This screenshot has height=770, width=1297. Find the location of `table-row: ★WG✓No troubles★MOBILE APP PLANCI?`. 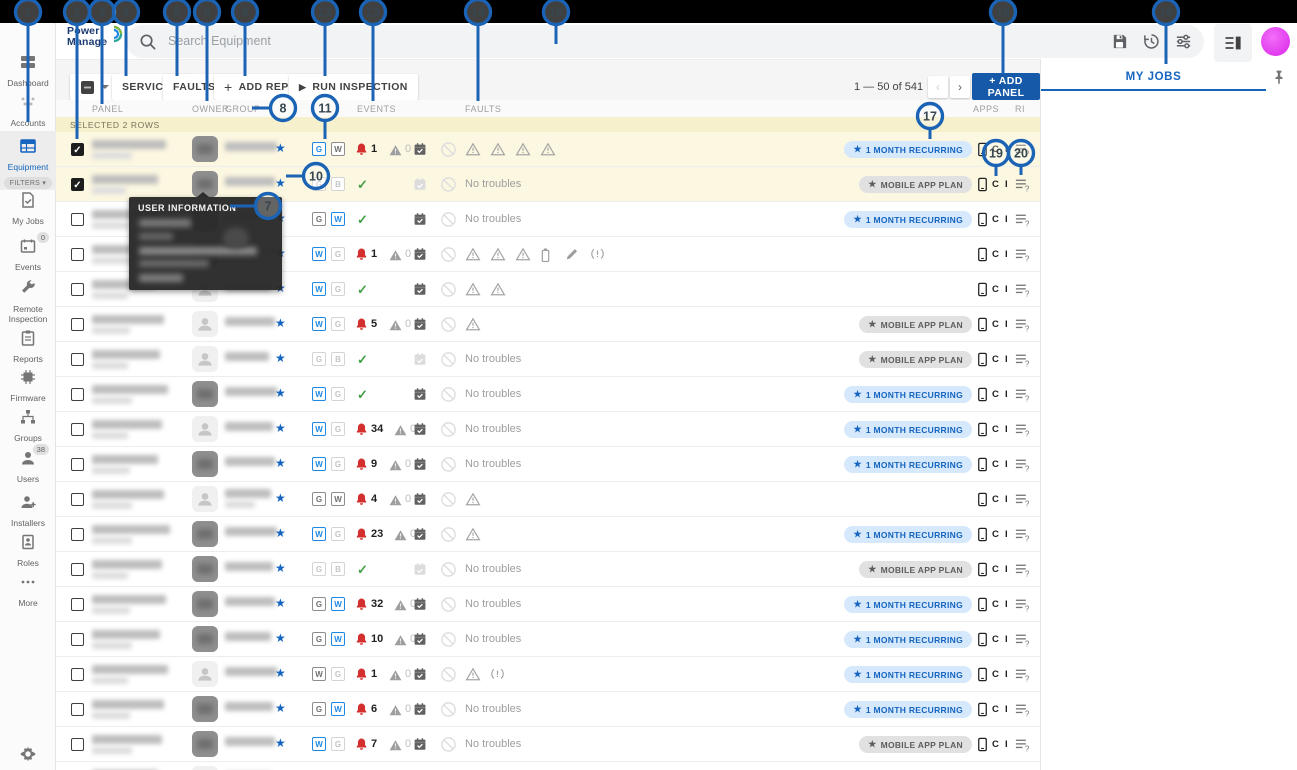

table-row: ★WG✓No troubles★MOBILE APP PLANCI? is located at coordinates (548, 766).